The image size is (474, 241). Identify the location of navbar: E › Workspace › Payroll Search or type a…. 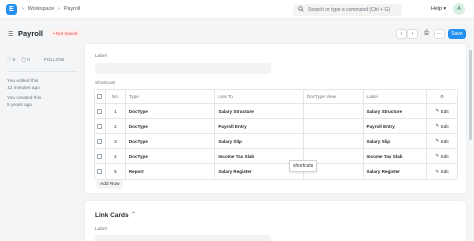
(237, 9).